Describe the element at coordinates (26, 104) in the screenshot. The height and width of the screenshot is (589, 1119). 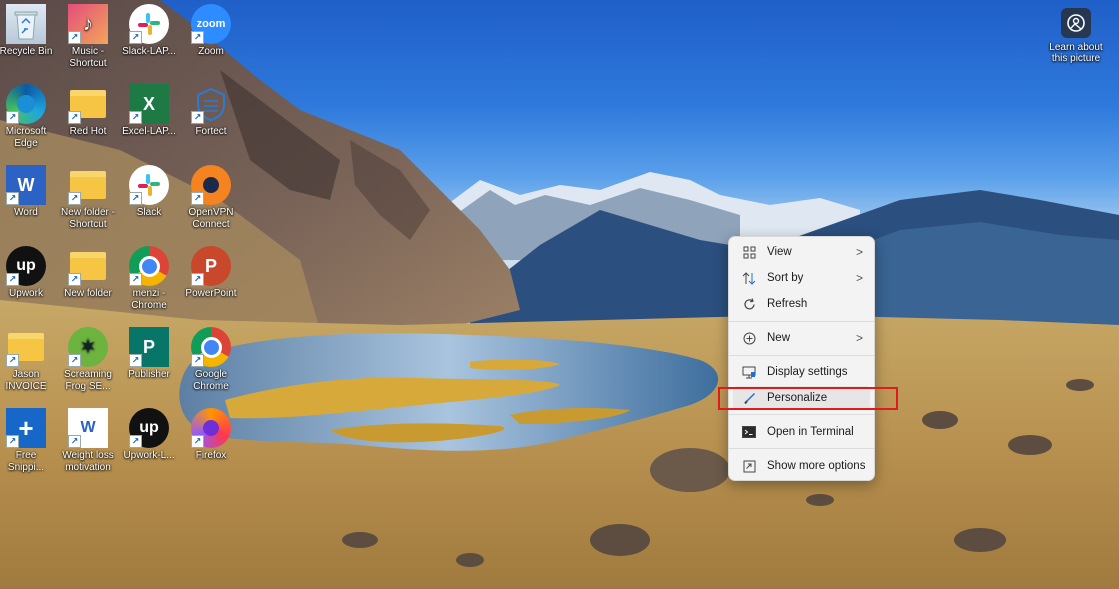
I see `edge-icon: ↗` at that location.